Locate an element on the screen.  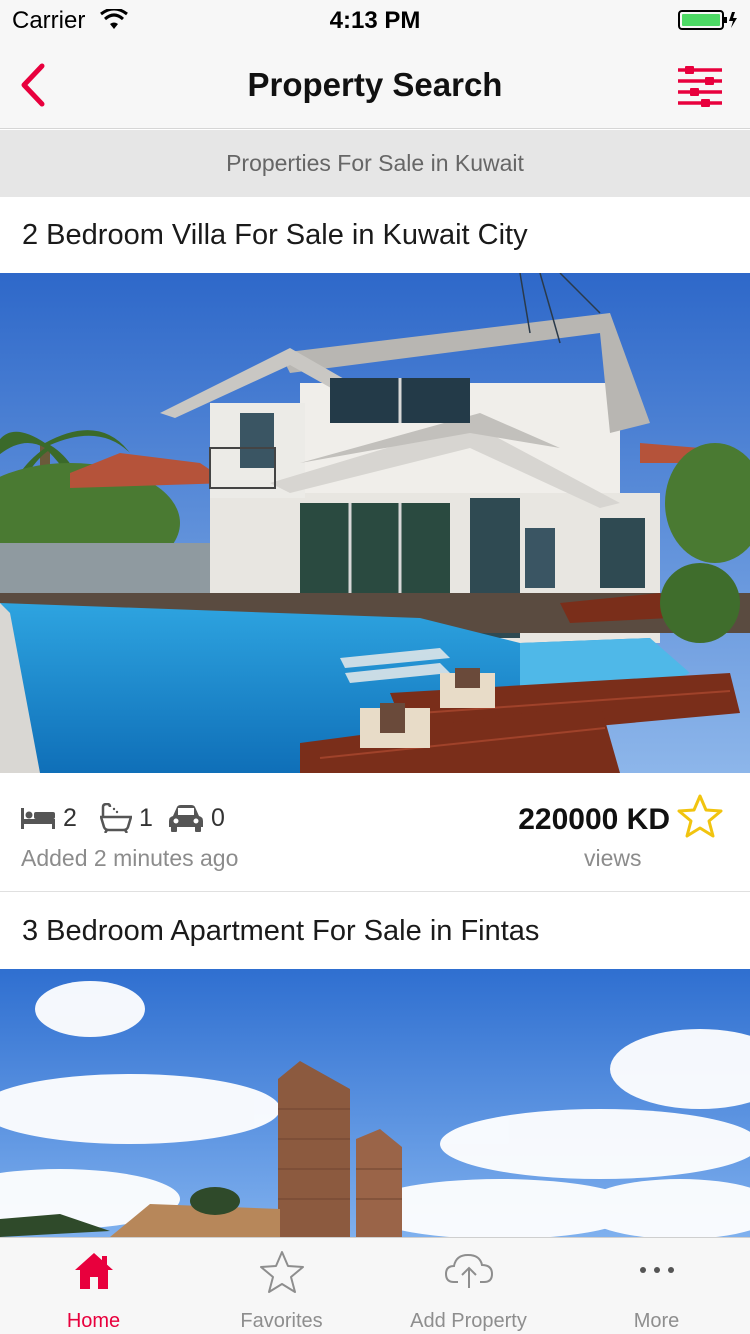
car-icon is located at coordinates (186, 819).